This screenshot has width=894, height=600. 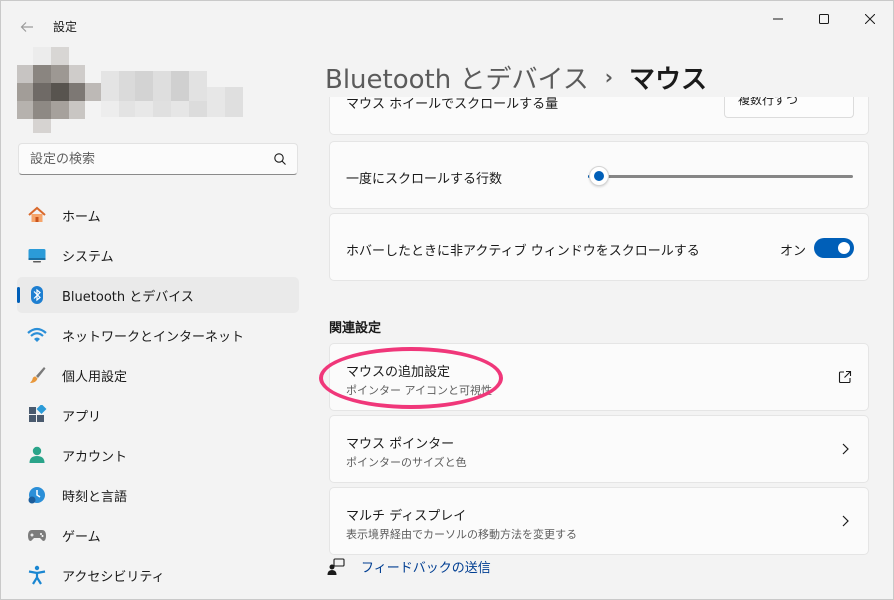 I want to click on link-subtitle: ポインターのサイズと色, so click(x=406, y=462).